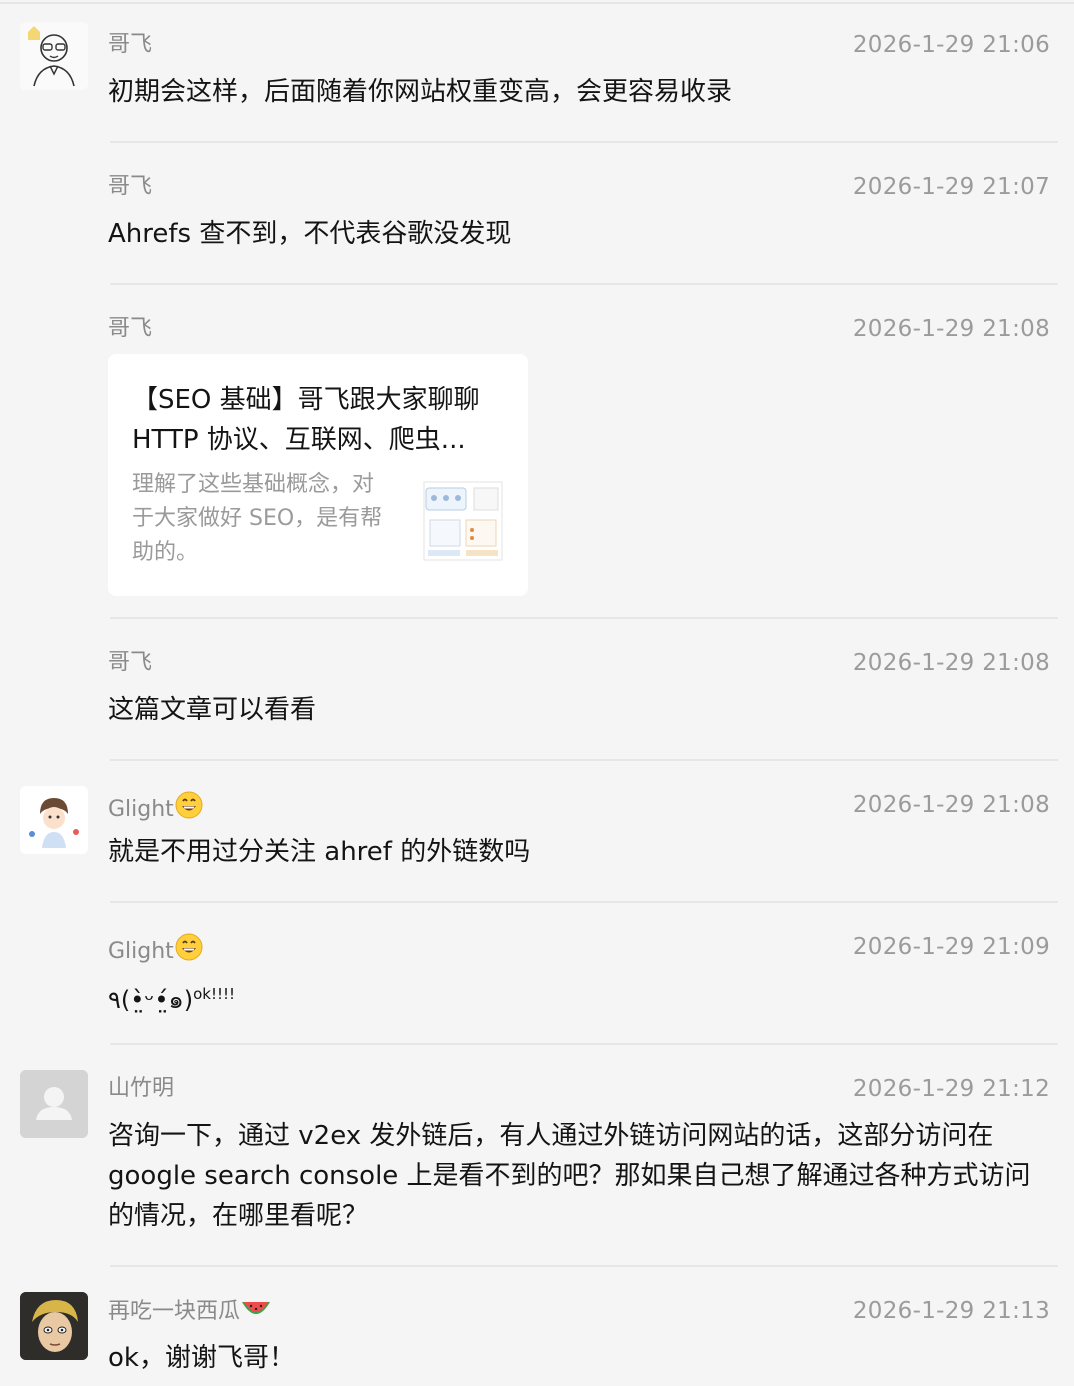 This screenshot has width=1074, height=1386. Describe the element at coordinates (174, 1311) in the screenshot. I see `author-name-text: 再吃一块西瓜` at that location.